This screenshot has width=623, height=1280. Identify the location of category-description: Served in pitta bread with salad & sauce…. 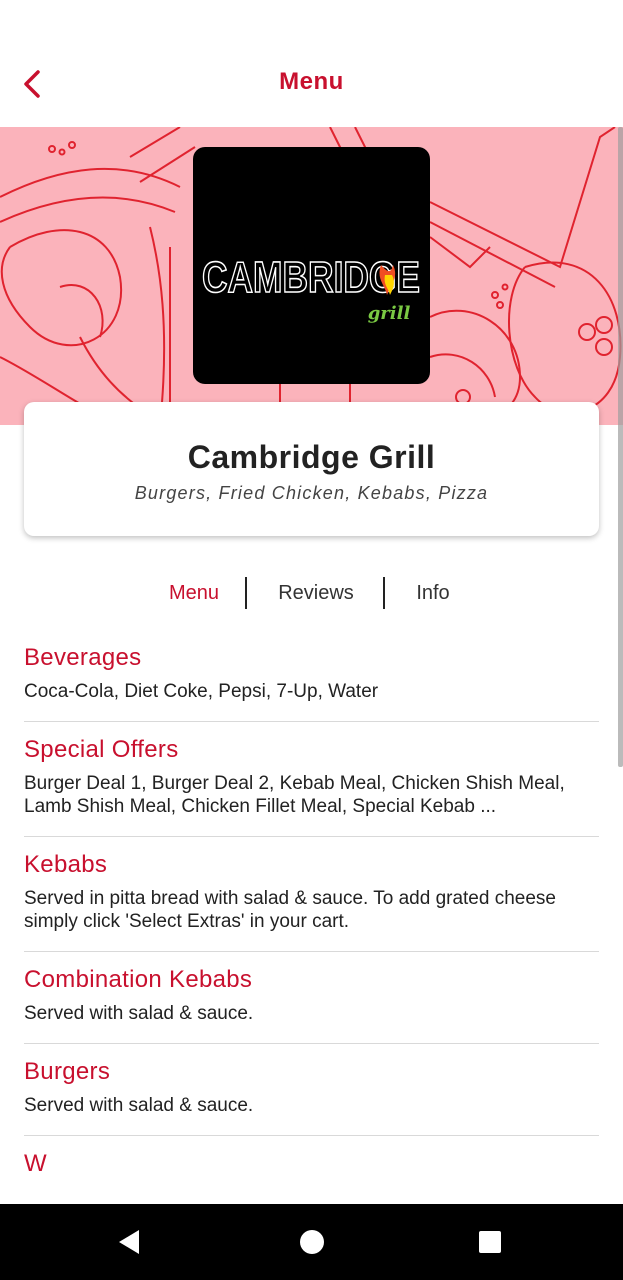
(290, 910).